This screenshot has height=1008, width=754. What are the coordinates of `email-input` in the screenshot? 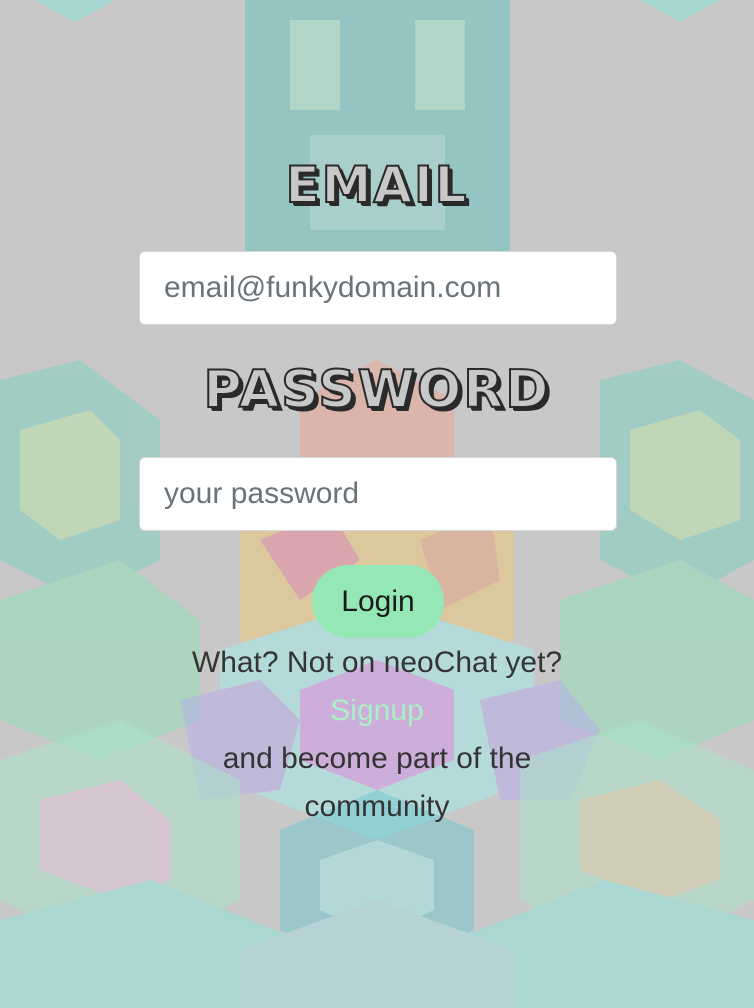 It's located at (378, 288).